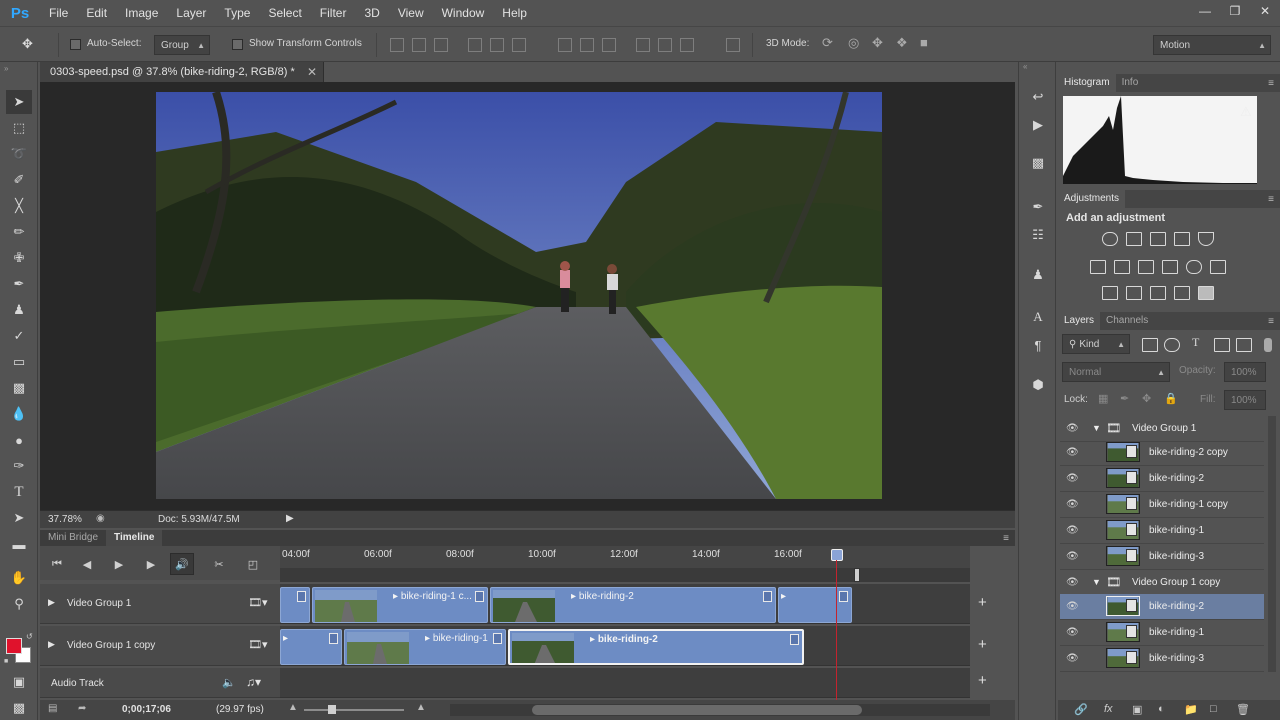 This screenshot has height=720, width=1280. What do you see at coordinates (1206, 239) in the screenshot?
I see `vibrance-icon` at bounding box center [1206, 239].